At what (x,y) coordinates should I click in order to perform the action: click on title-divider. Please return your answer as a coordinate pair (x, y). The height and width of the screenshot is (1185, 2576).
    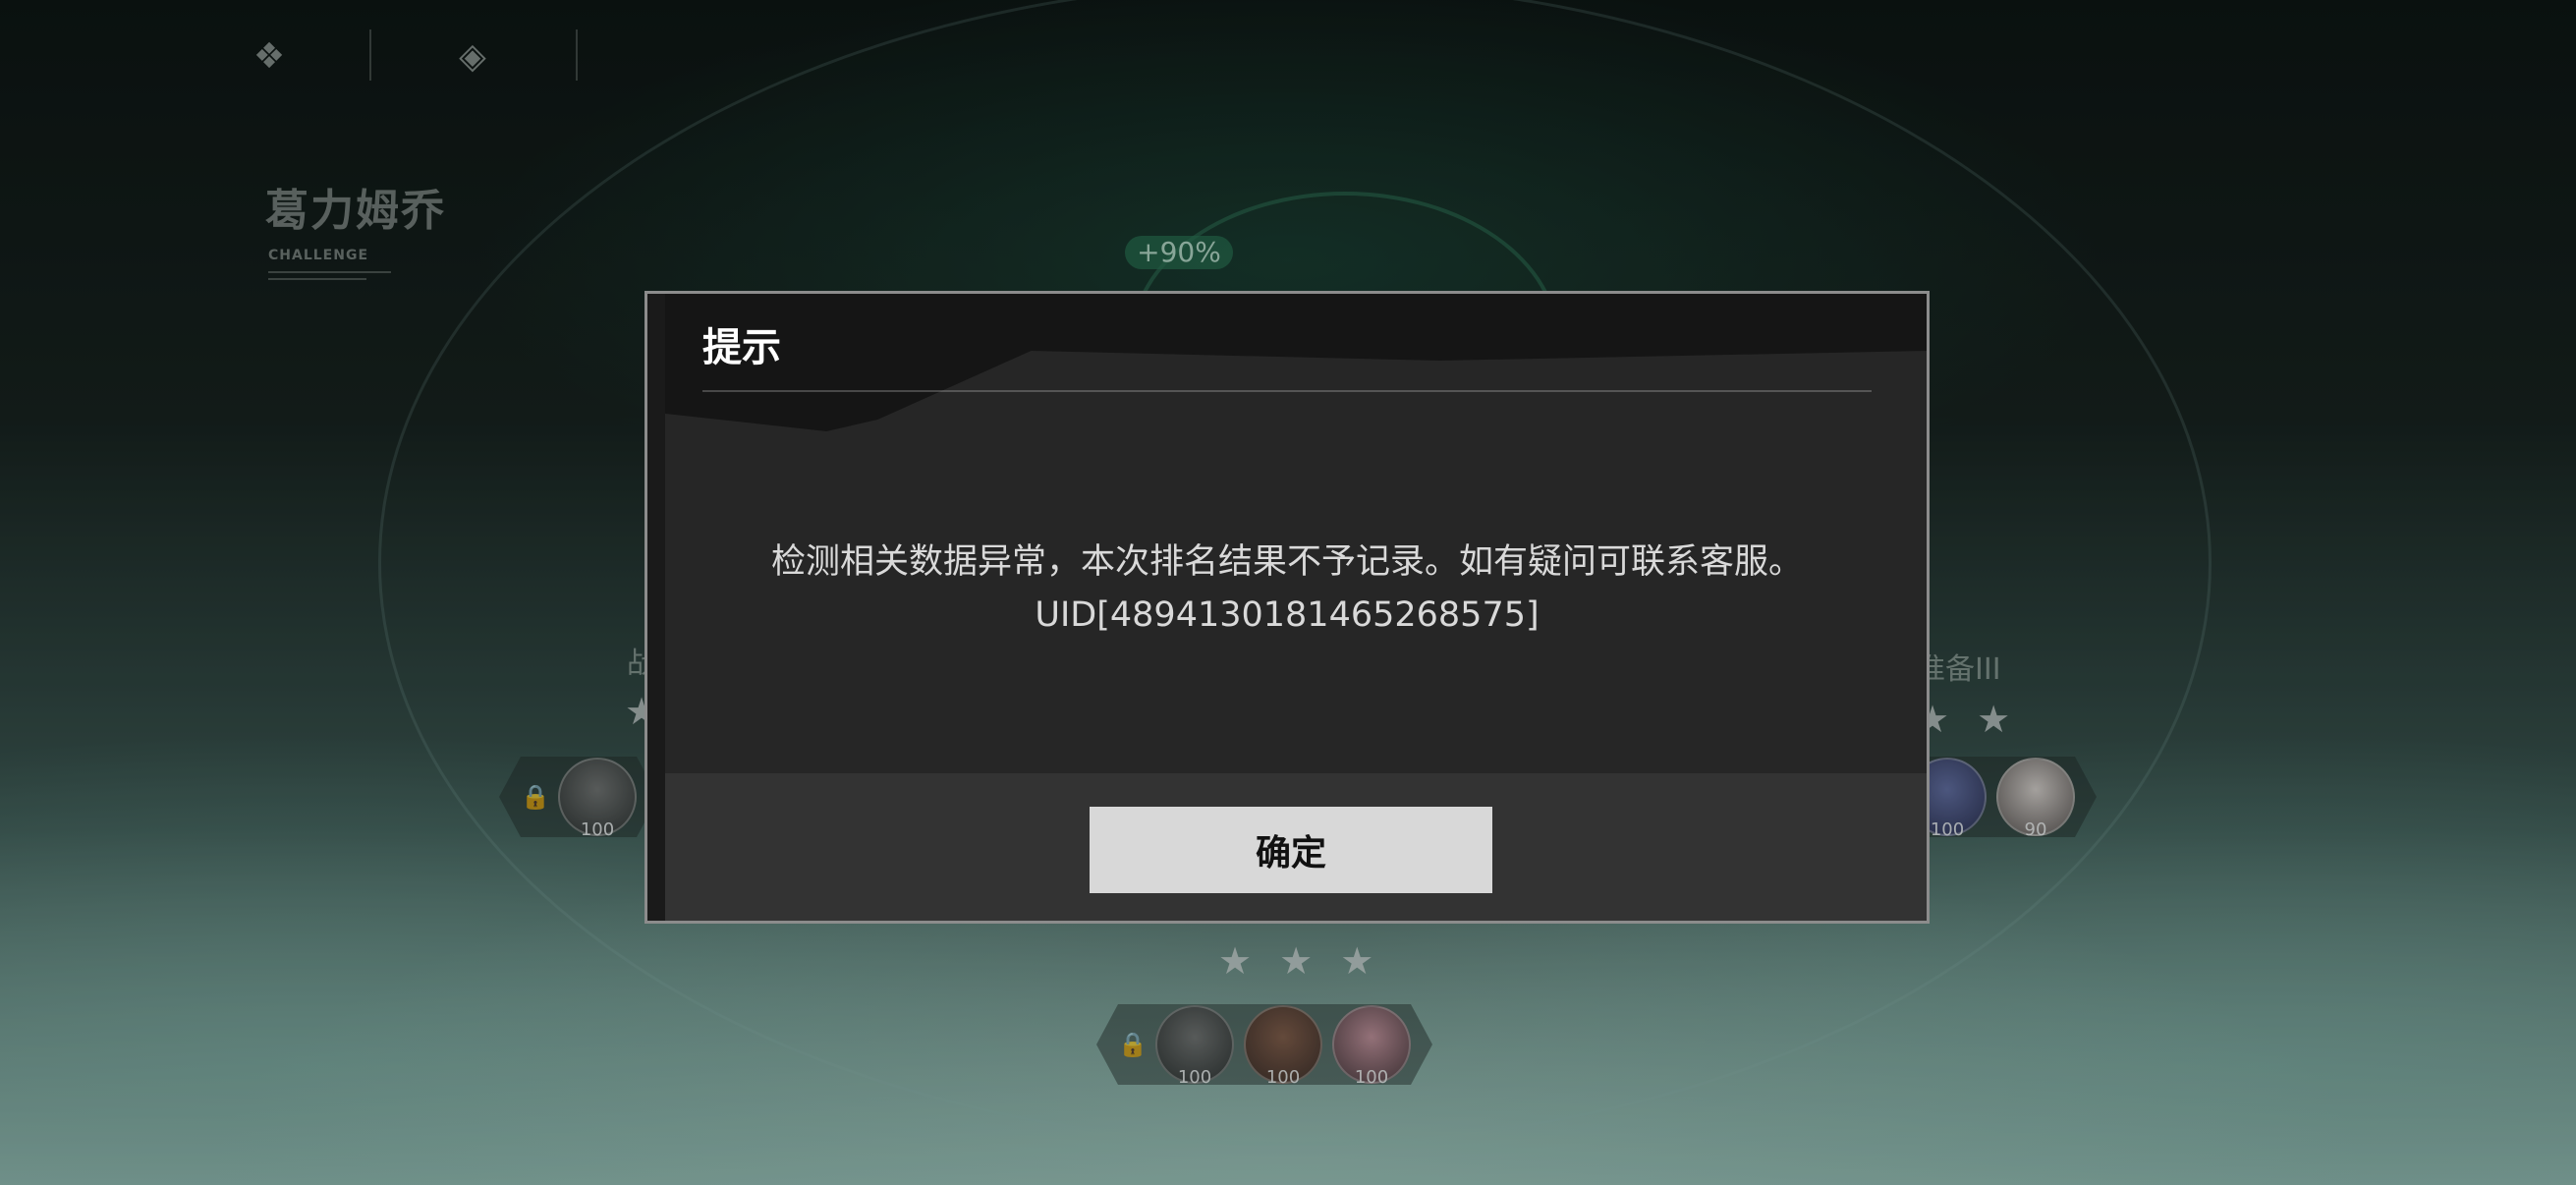
    Looking at the image, I should click on (1287, 391).